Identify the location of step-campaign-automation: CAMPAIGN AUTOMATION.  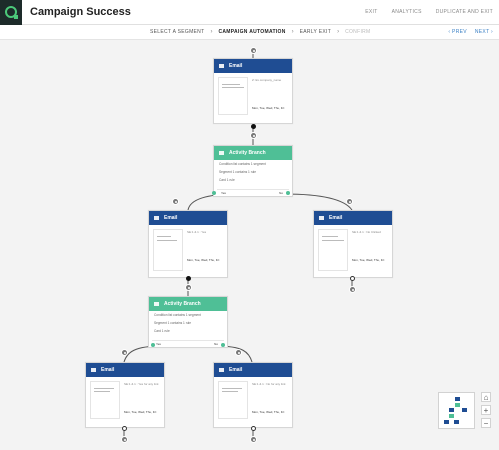
(251, 32).